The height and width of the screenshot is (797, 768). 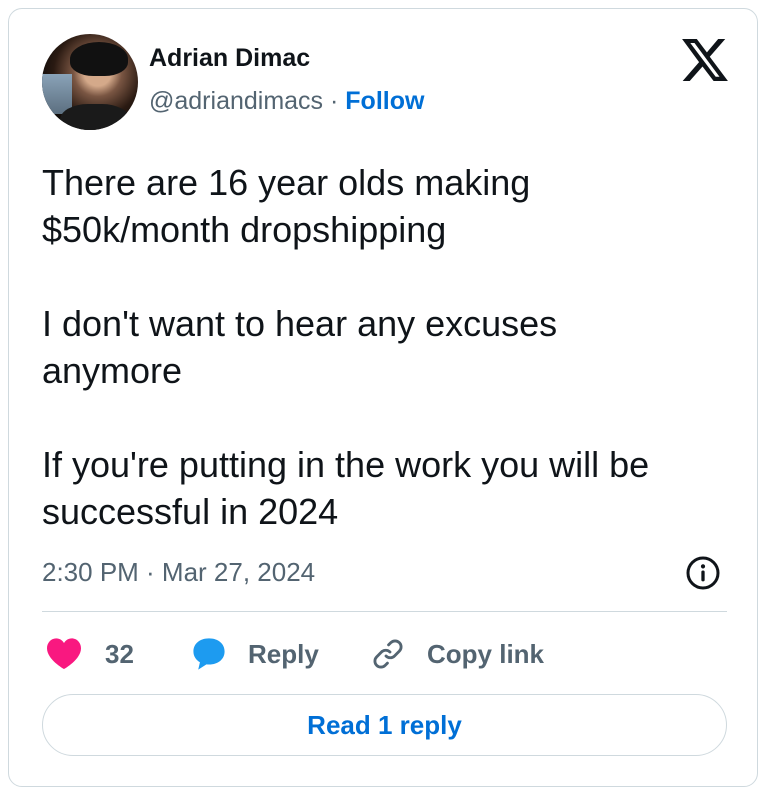 What do you see at coordinates (388, 654) in the screenshot?
I see `link-icon` at bounding box center [388, 654].